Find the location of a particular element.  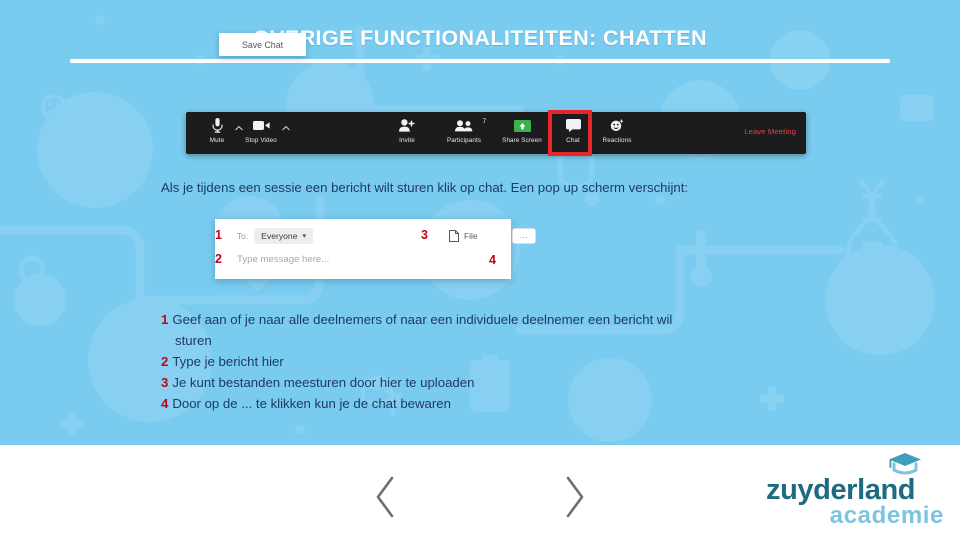

chat-recipient-select: Everyone ▾ is located at coordinates (283, 236).